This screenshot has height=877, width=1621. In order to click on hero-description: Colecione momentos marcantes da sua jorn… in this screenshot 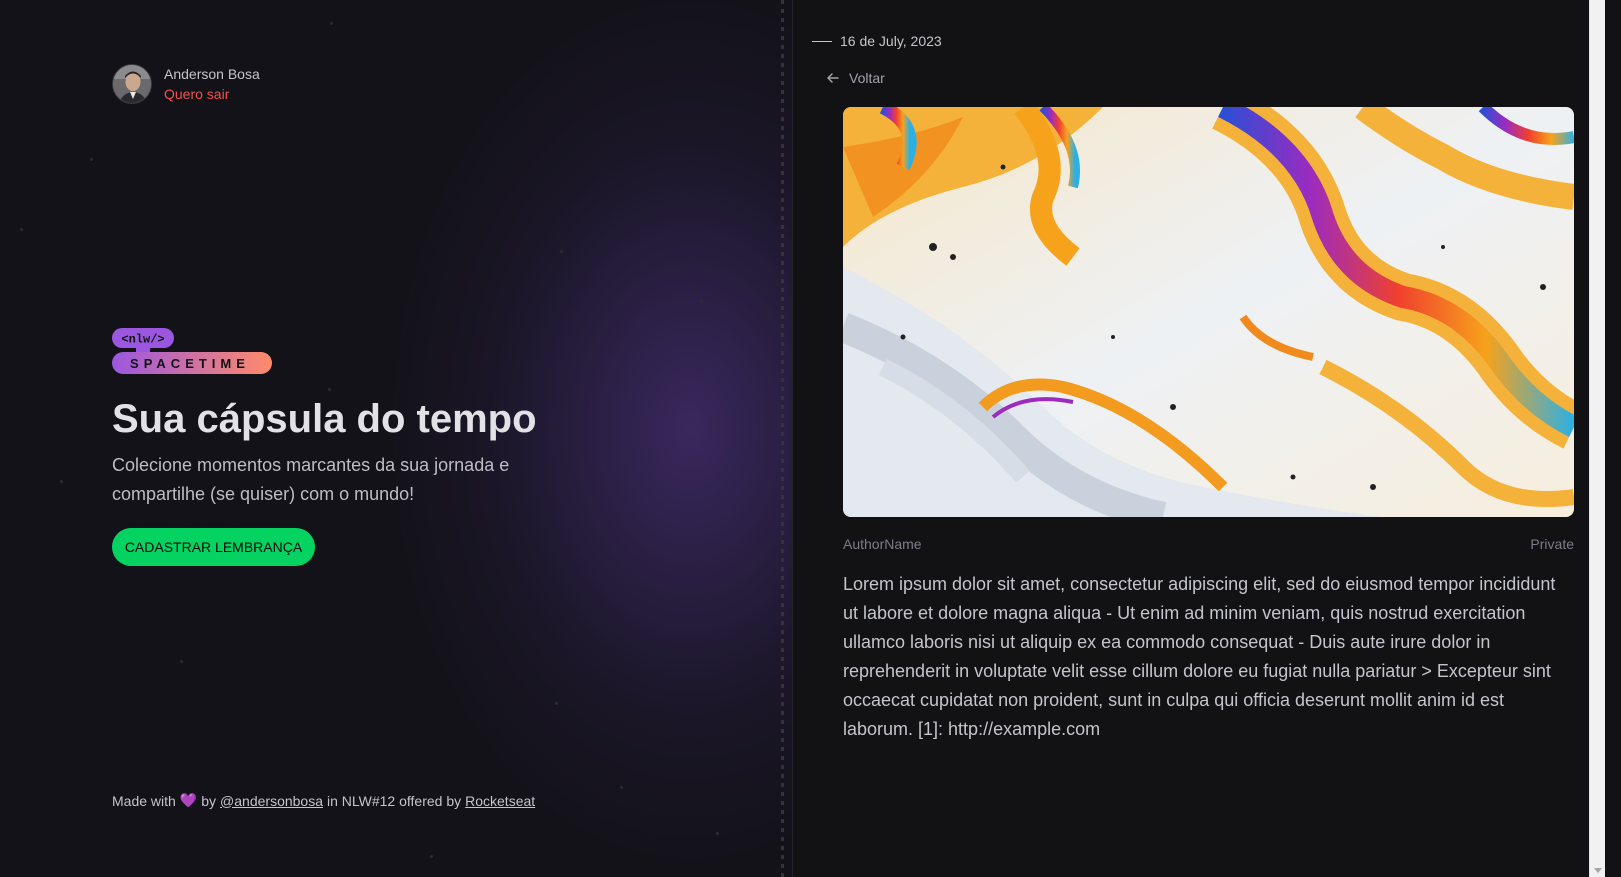, I will do `click(311, 479)`.